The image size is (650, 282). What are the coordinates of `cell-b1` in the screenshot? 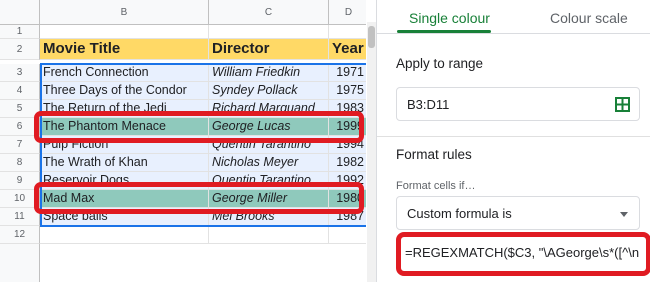 It's located at (124, 32).